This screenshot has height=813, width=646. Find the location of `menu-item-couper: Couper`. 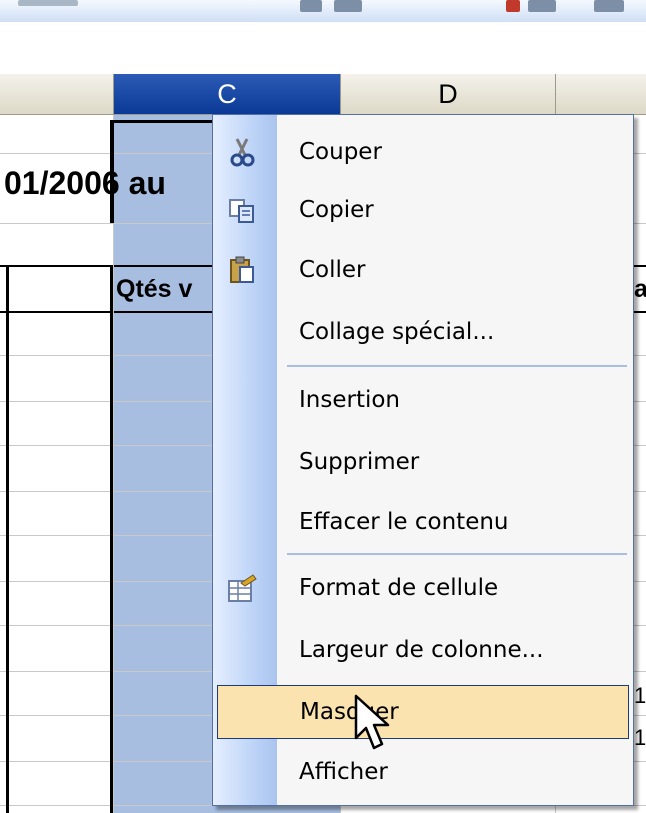

menu-item-couper: Couper is located at coordinates (423, 152).